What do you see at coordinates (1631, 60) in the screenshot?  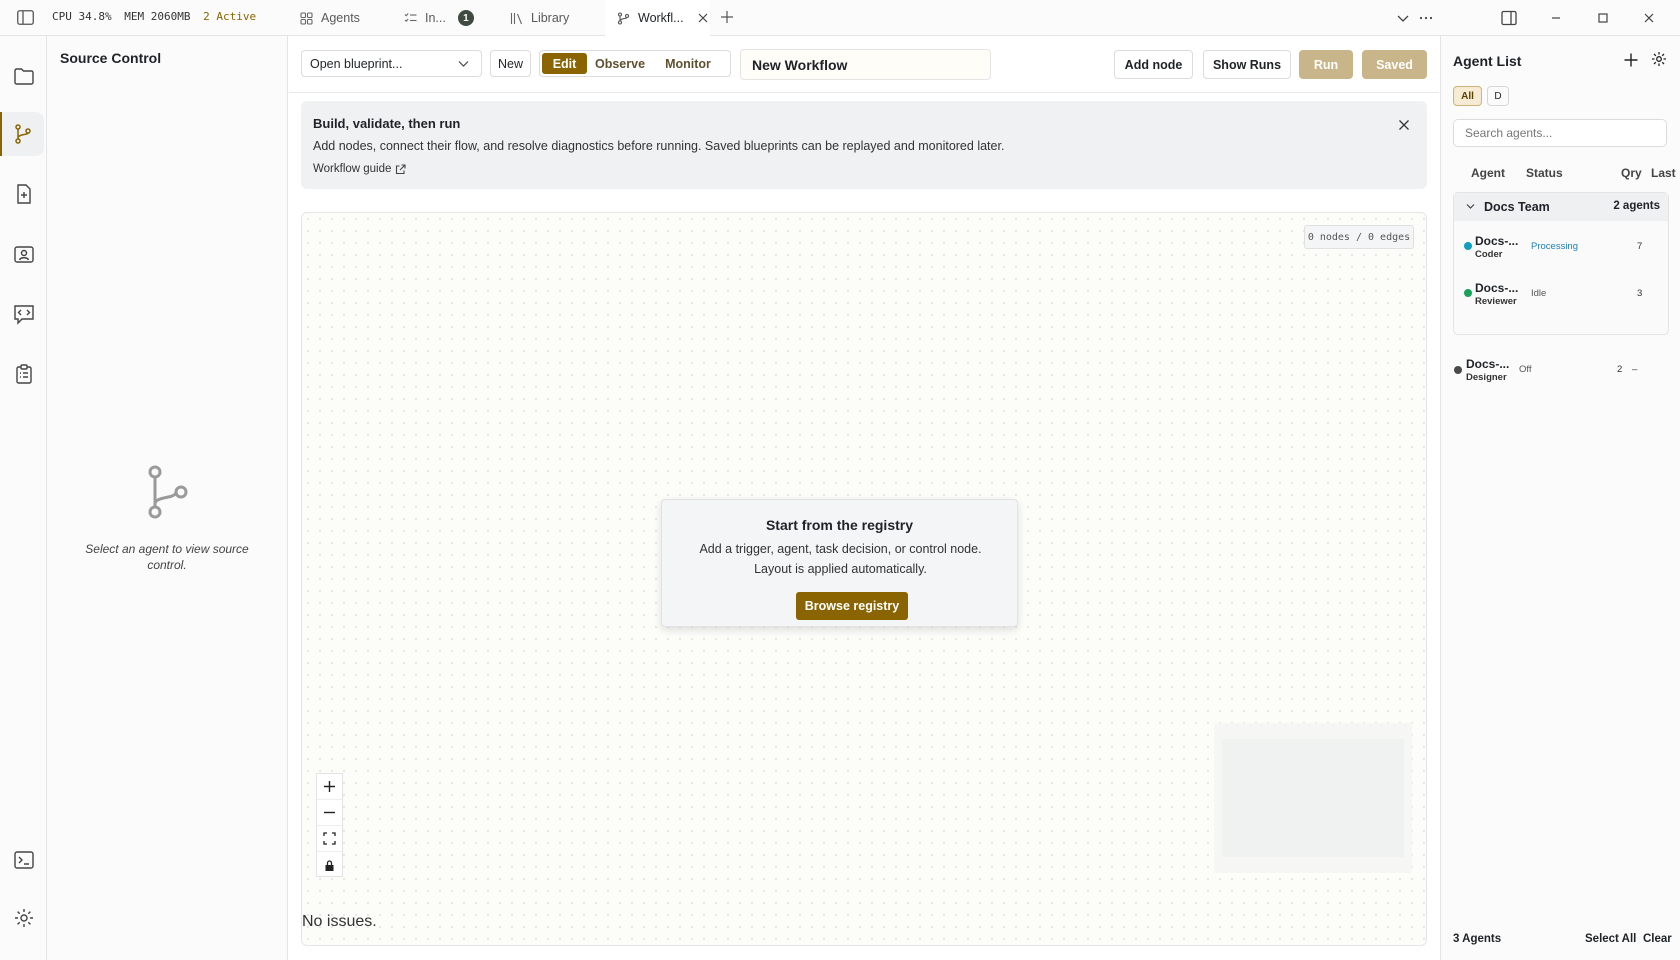 I see `add-agent-icon` at bounding box center [1631, 60].